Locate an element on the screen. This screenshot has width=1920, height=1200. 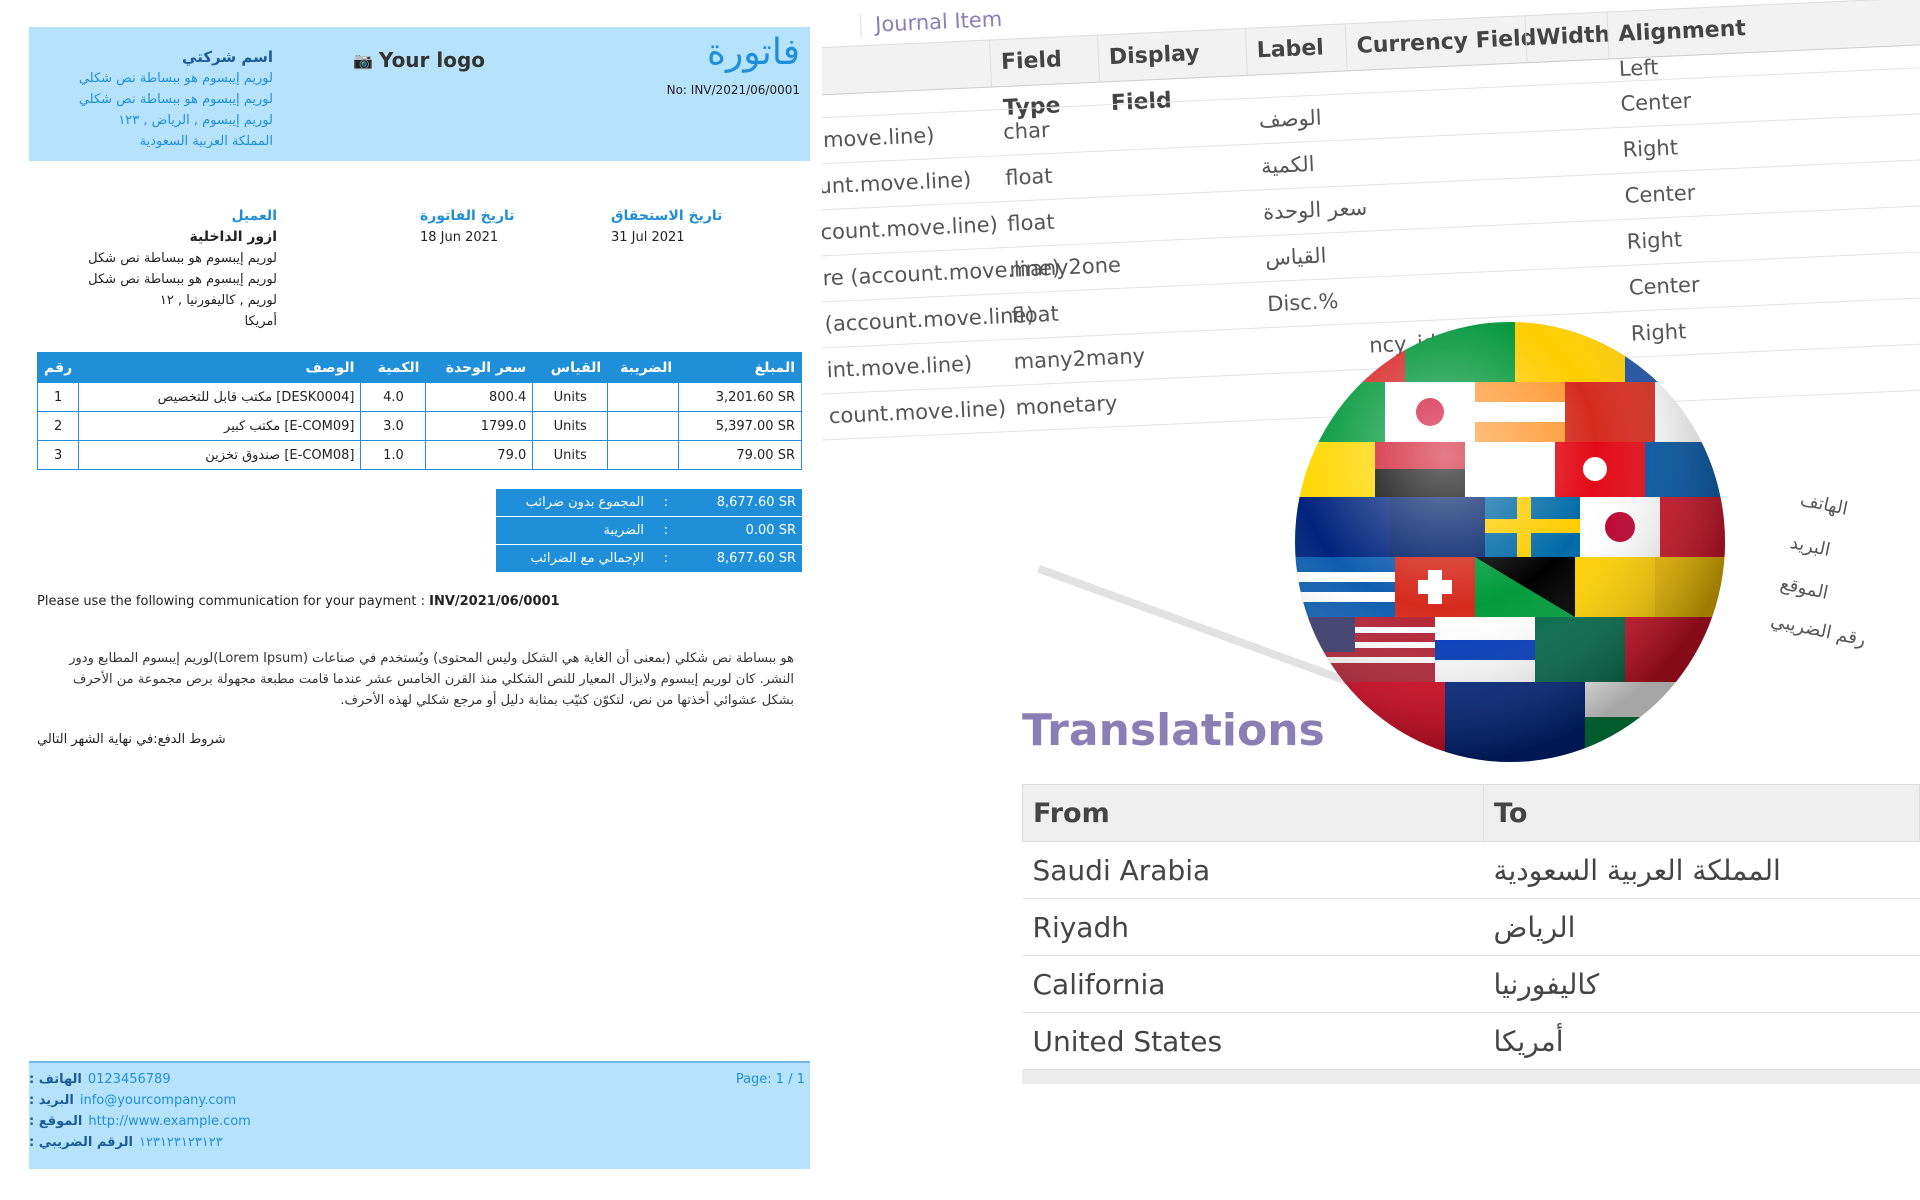
line-number: 1 is located at coordinates (58, 397).